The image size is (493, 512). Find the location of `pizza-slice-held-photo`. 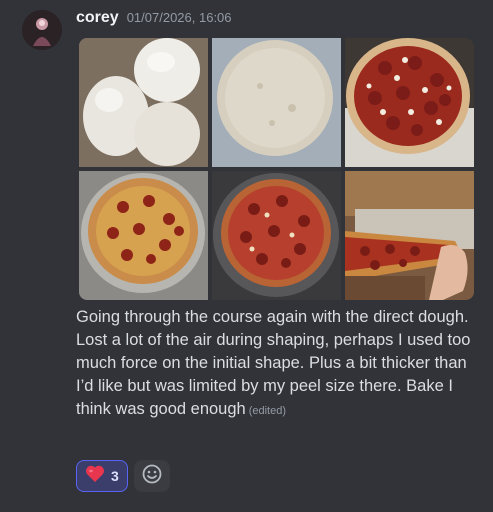

pizza-slice-held-photo is located at coordinates (409, 235).